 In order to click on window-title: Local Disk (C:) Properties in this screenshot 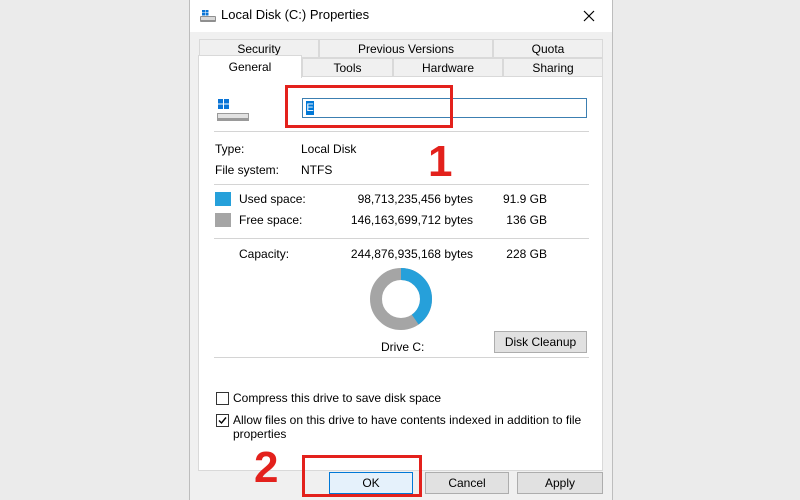, I will do `click(295, 14)`.